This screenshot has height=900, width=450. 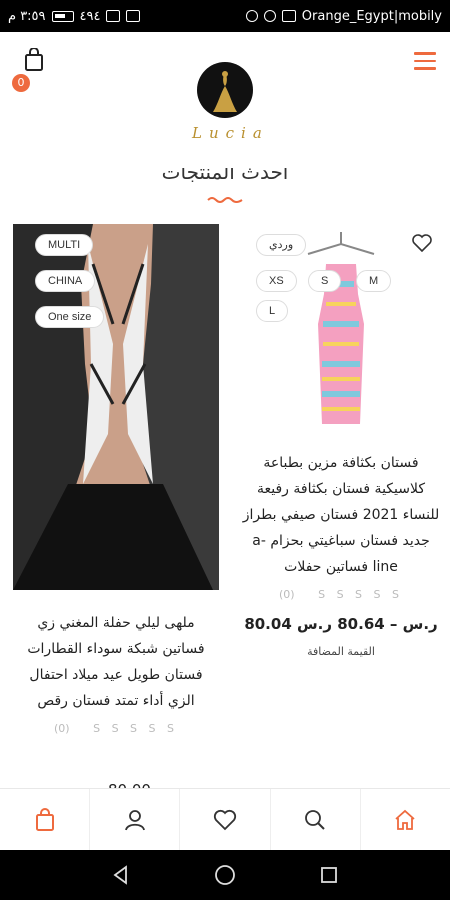 I want to click on status-time: ٣:٥٩ م, so click(x=27, y=16).